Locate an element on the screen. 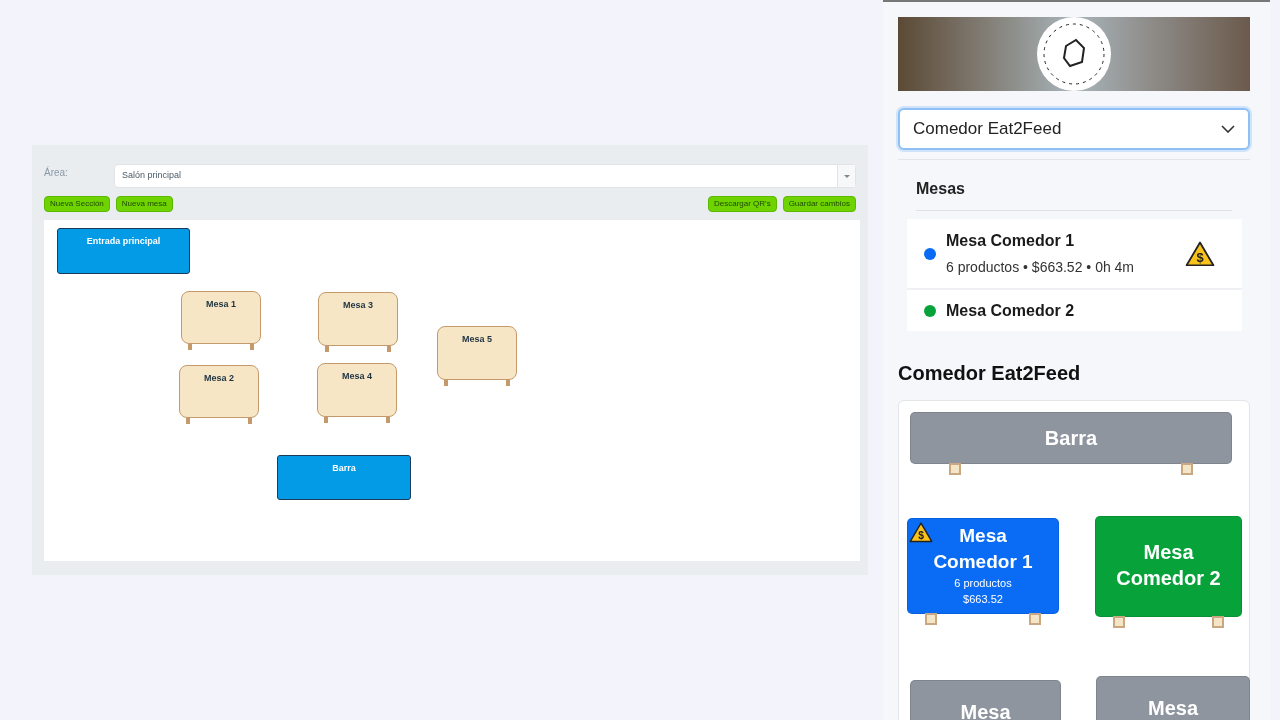  table-list-item: Mesa Comedor 1 6 productos • $663.52 • 0h 4m $ is located at coordinates (1074, 253).